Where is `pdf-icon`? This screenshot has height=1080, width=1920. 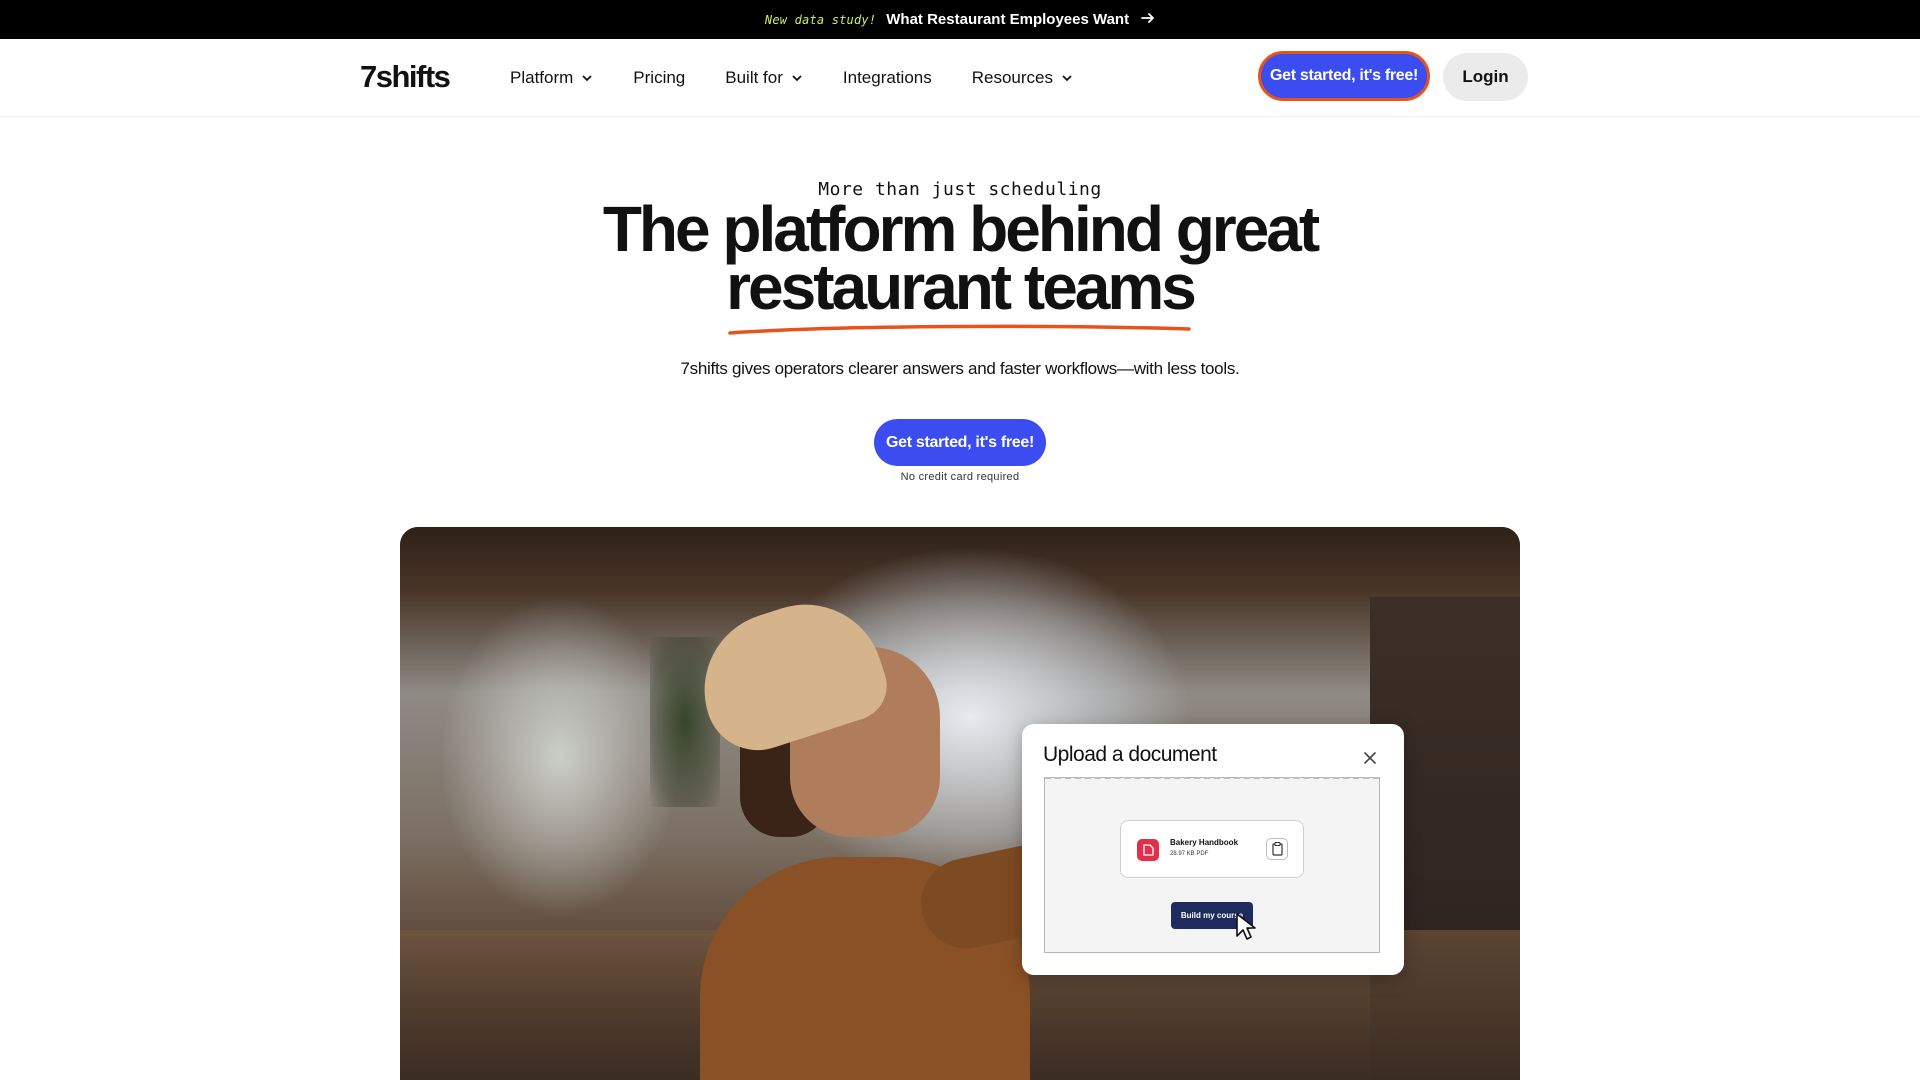 pdf-icon is located at coordinates (1148, 850).